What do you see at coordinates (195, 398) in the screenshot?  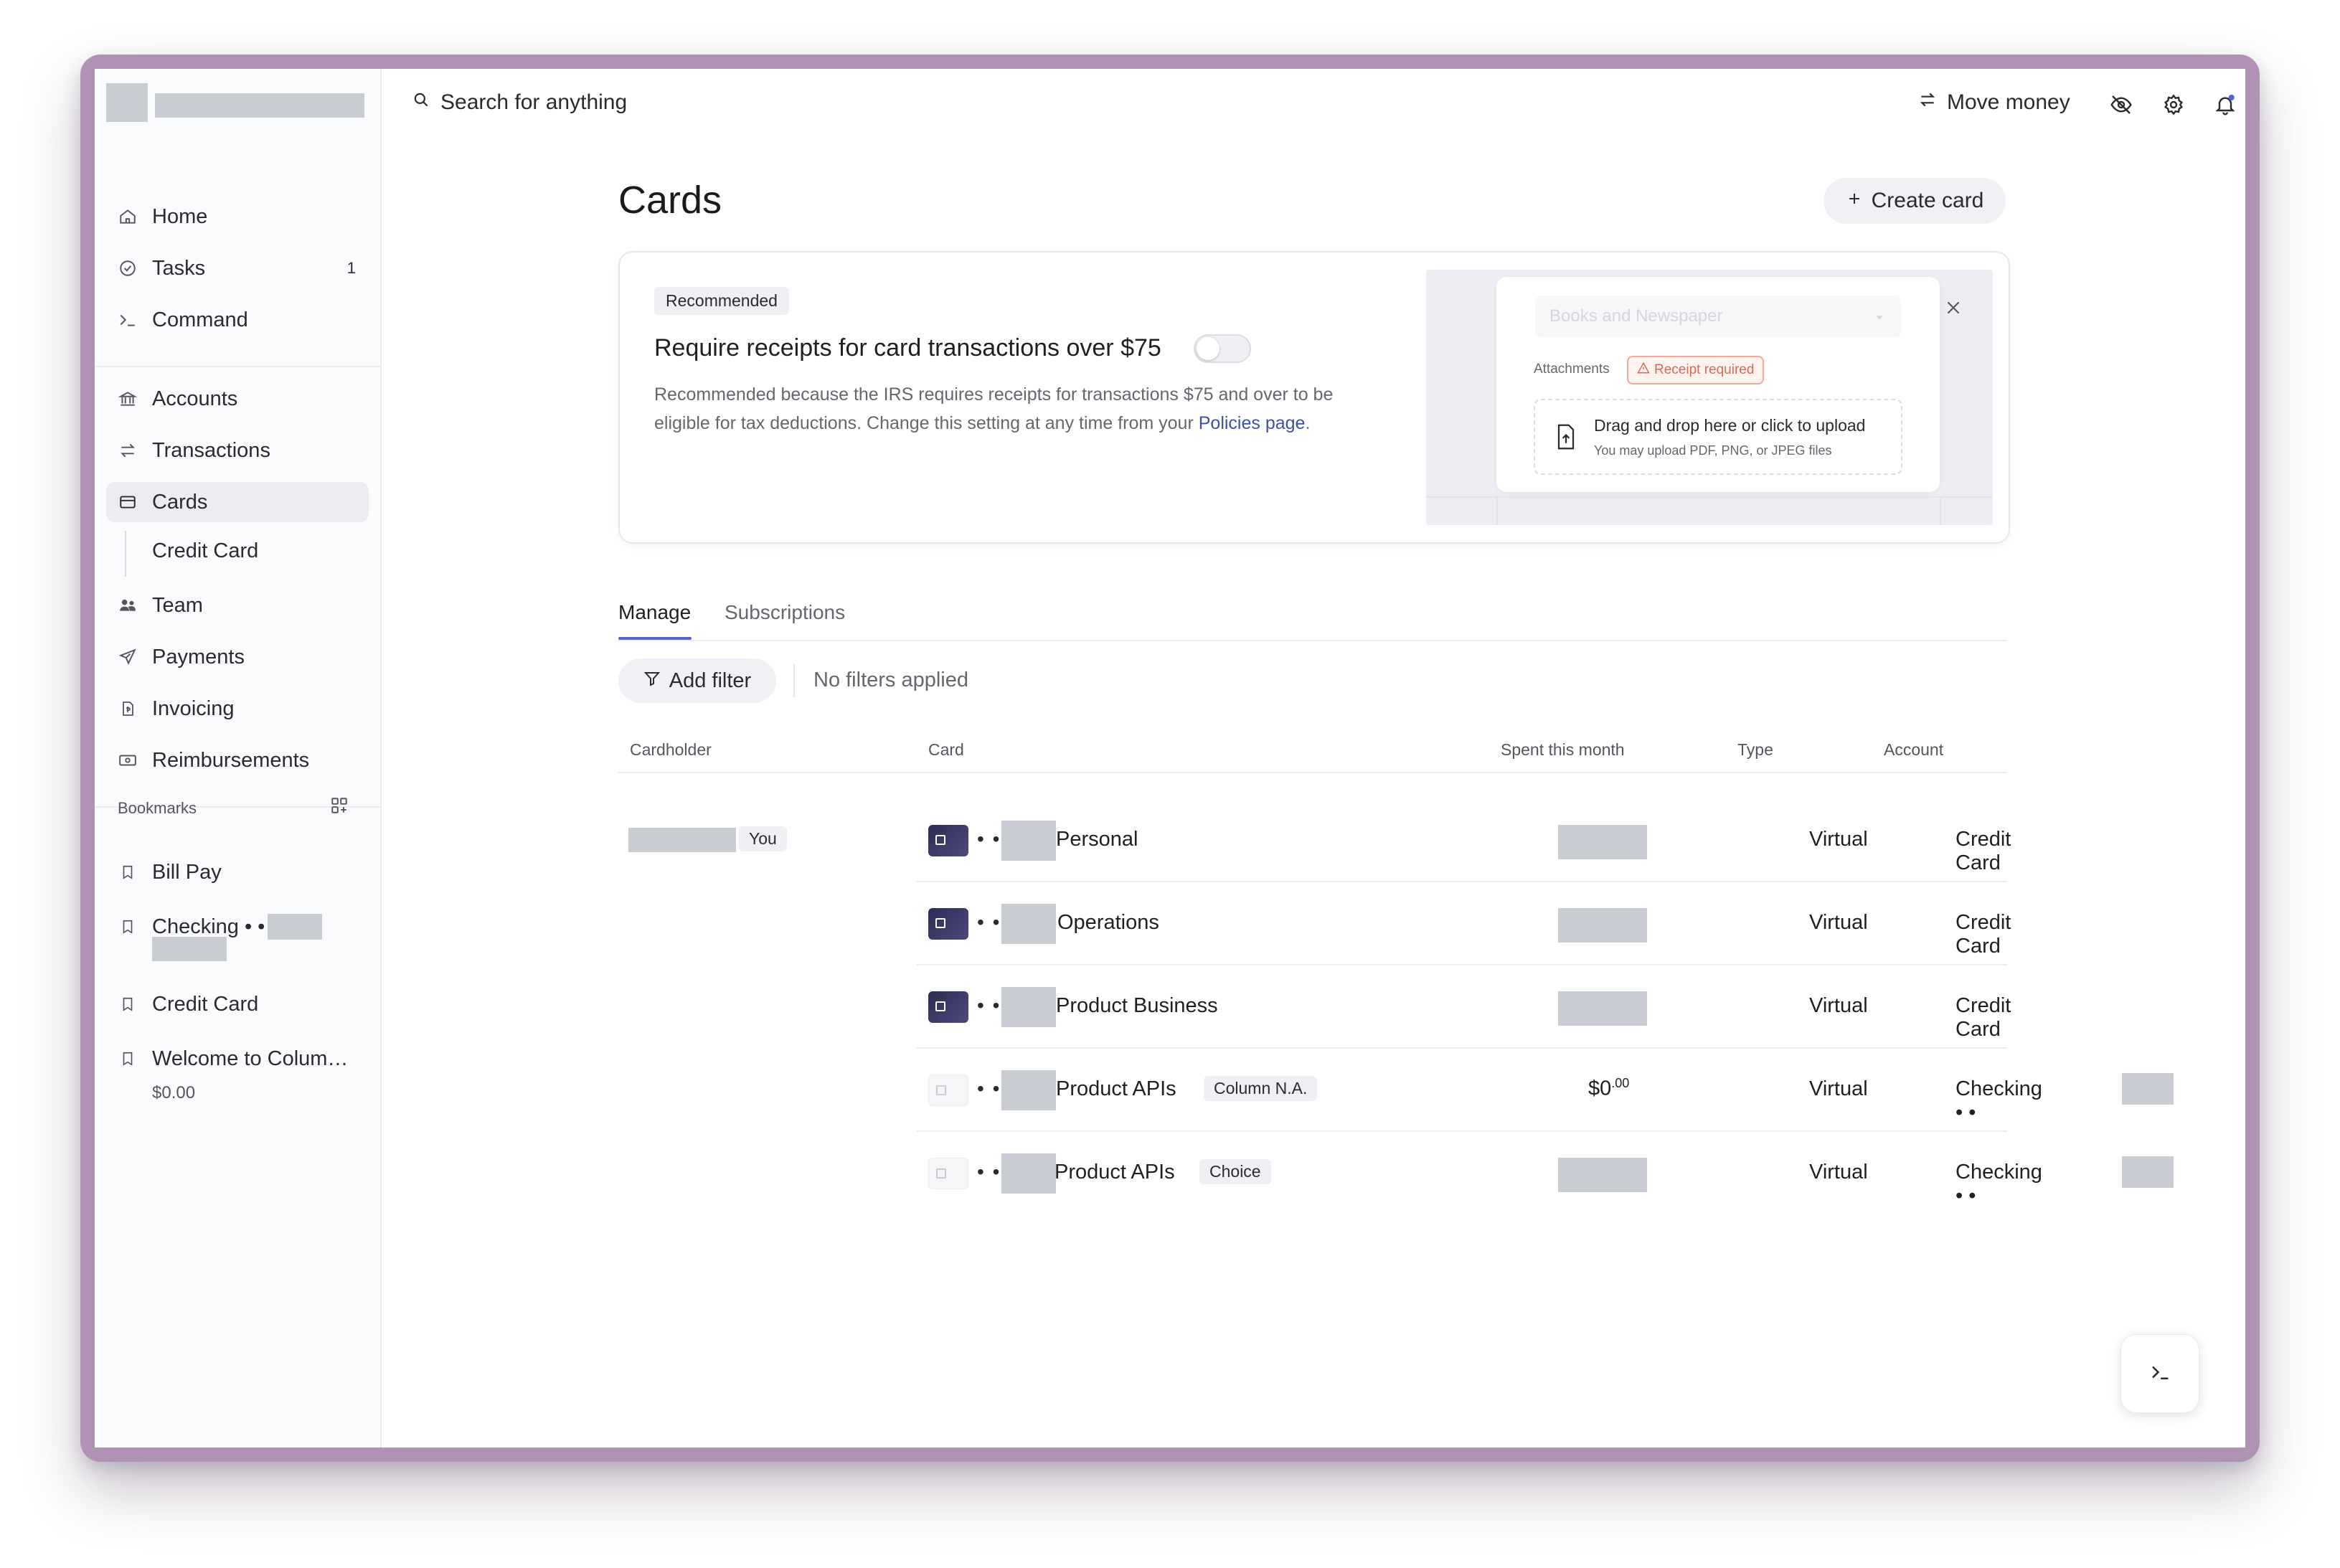 I see `sidebar-item-label: Accounts` at bounding box center [195, 398].